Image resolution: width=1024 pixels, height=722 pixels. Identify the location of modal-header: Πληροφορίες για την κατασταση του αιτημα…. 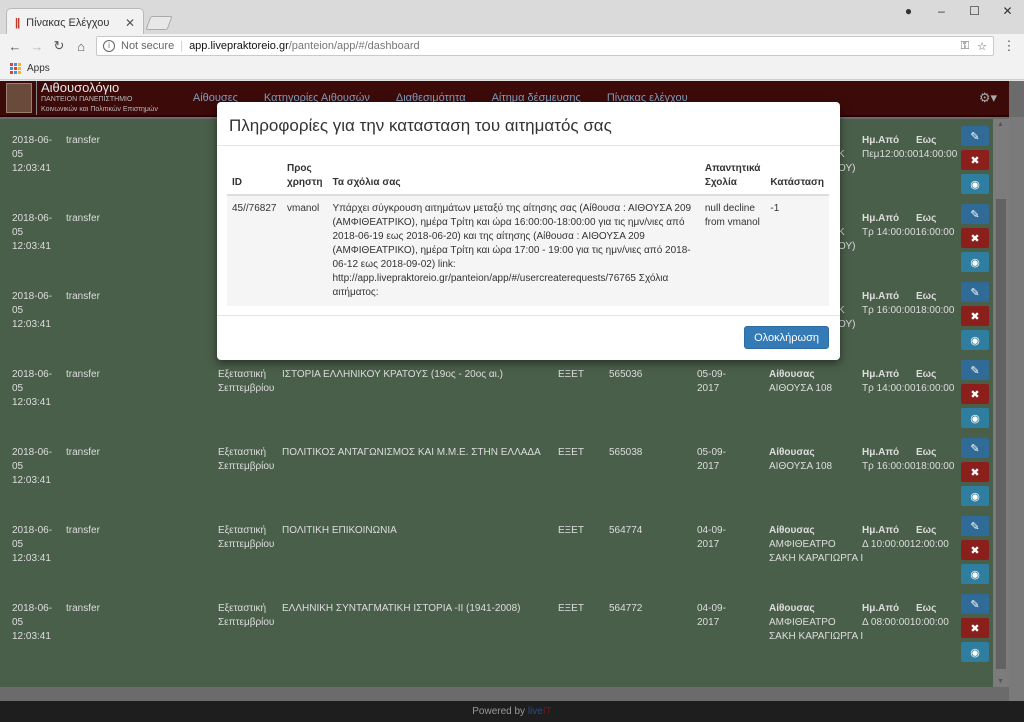
(528, 124).